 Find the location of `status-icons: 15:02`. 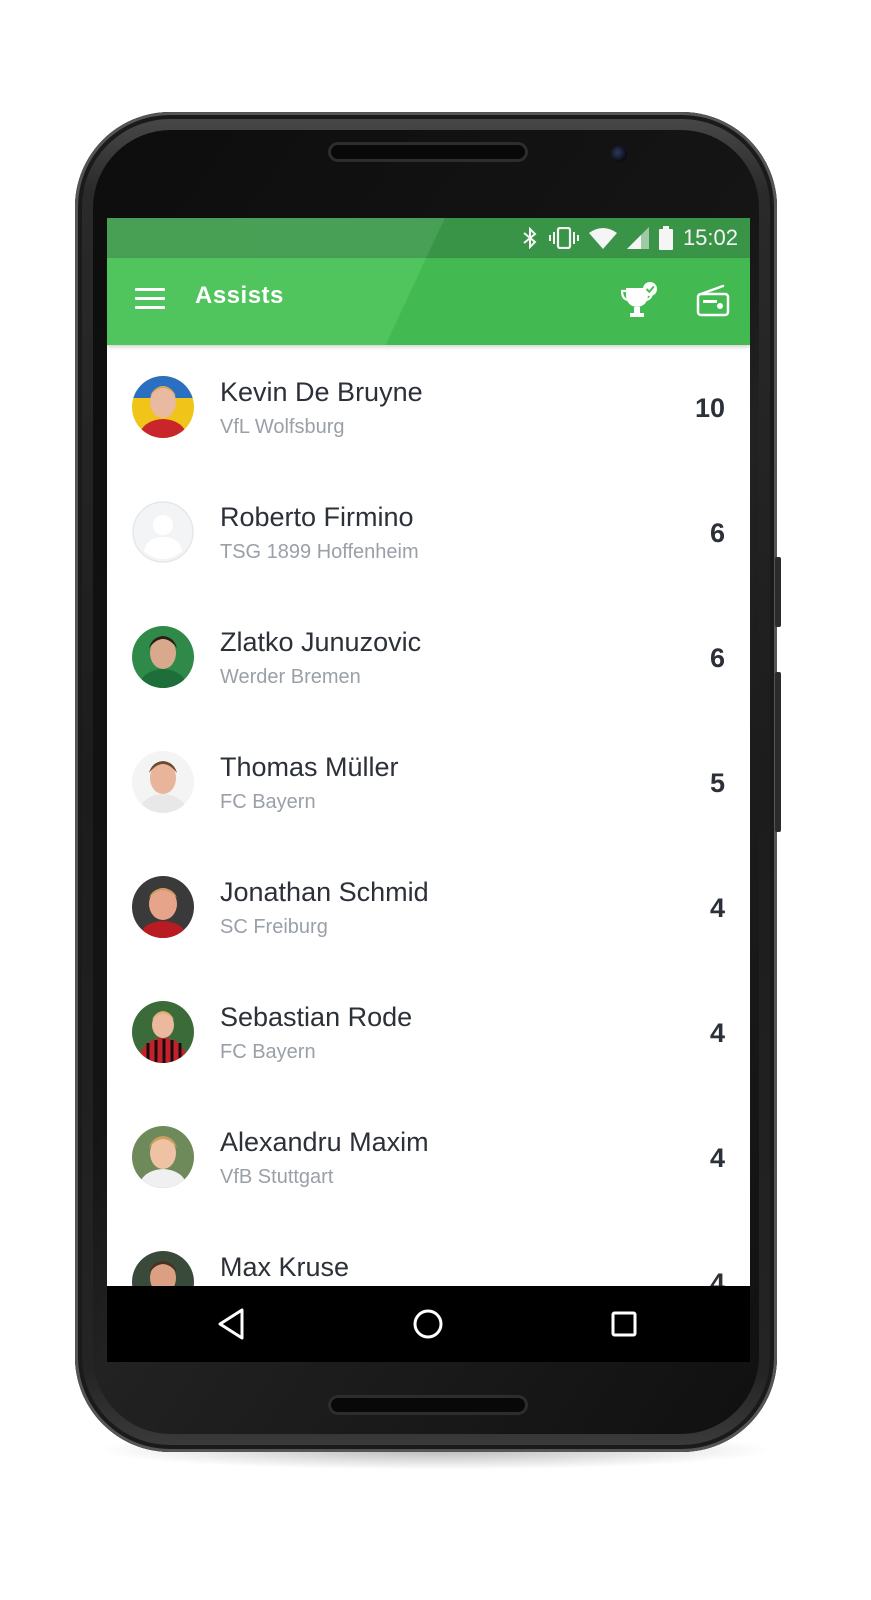

status-icons: 15:02 is located at coordinates (629, 238).